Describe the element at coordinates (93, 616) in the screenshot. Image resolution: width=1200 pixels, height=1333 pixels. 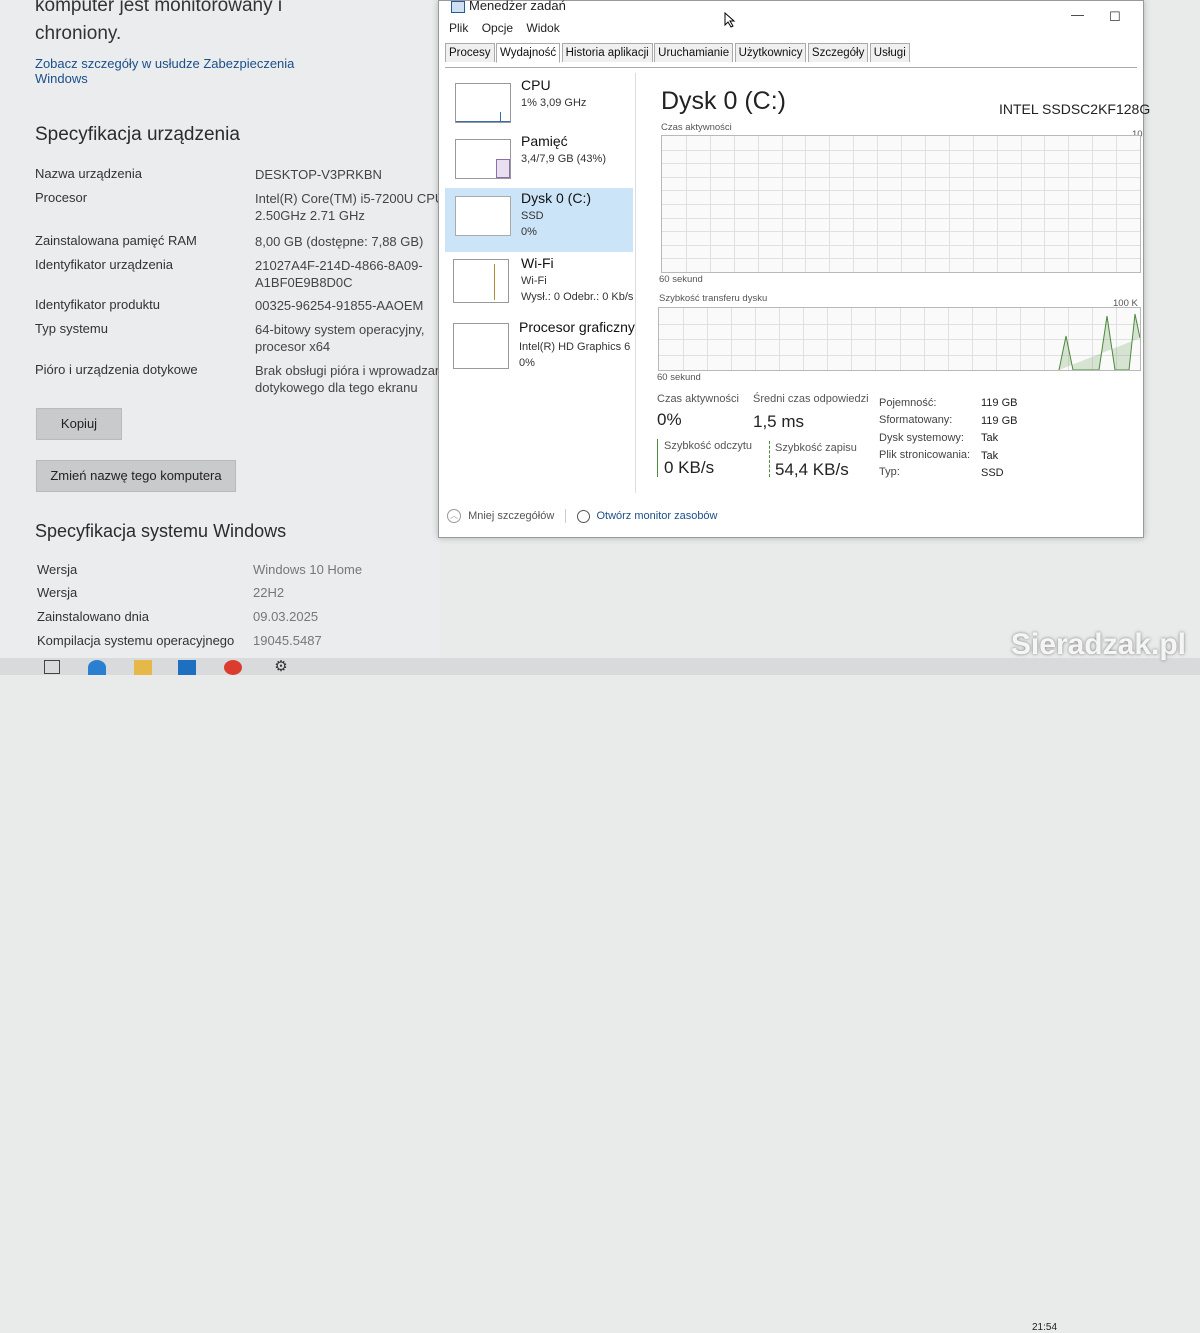
I see `spec-label: Zainstalowano dnia` at that location.